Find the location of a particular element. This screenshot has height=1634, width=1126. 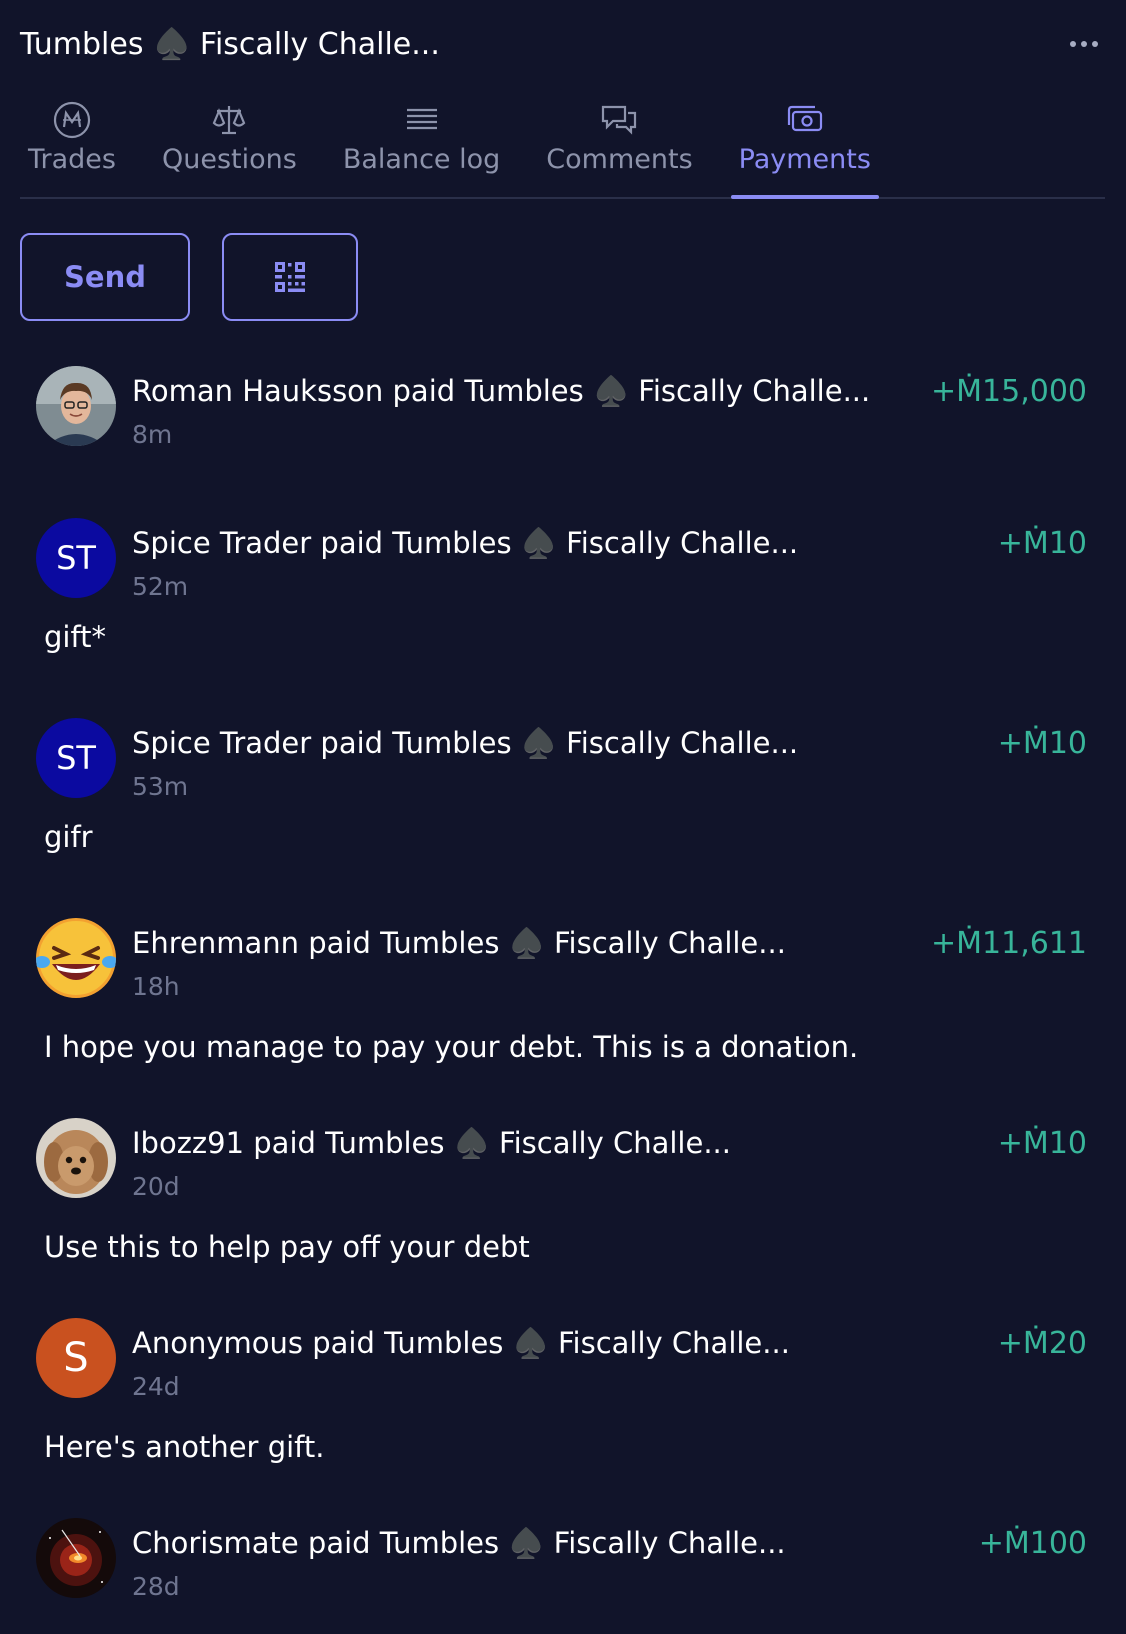

payment-note: gift* is located at coordinates (75, 637).